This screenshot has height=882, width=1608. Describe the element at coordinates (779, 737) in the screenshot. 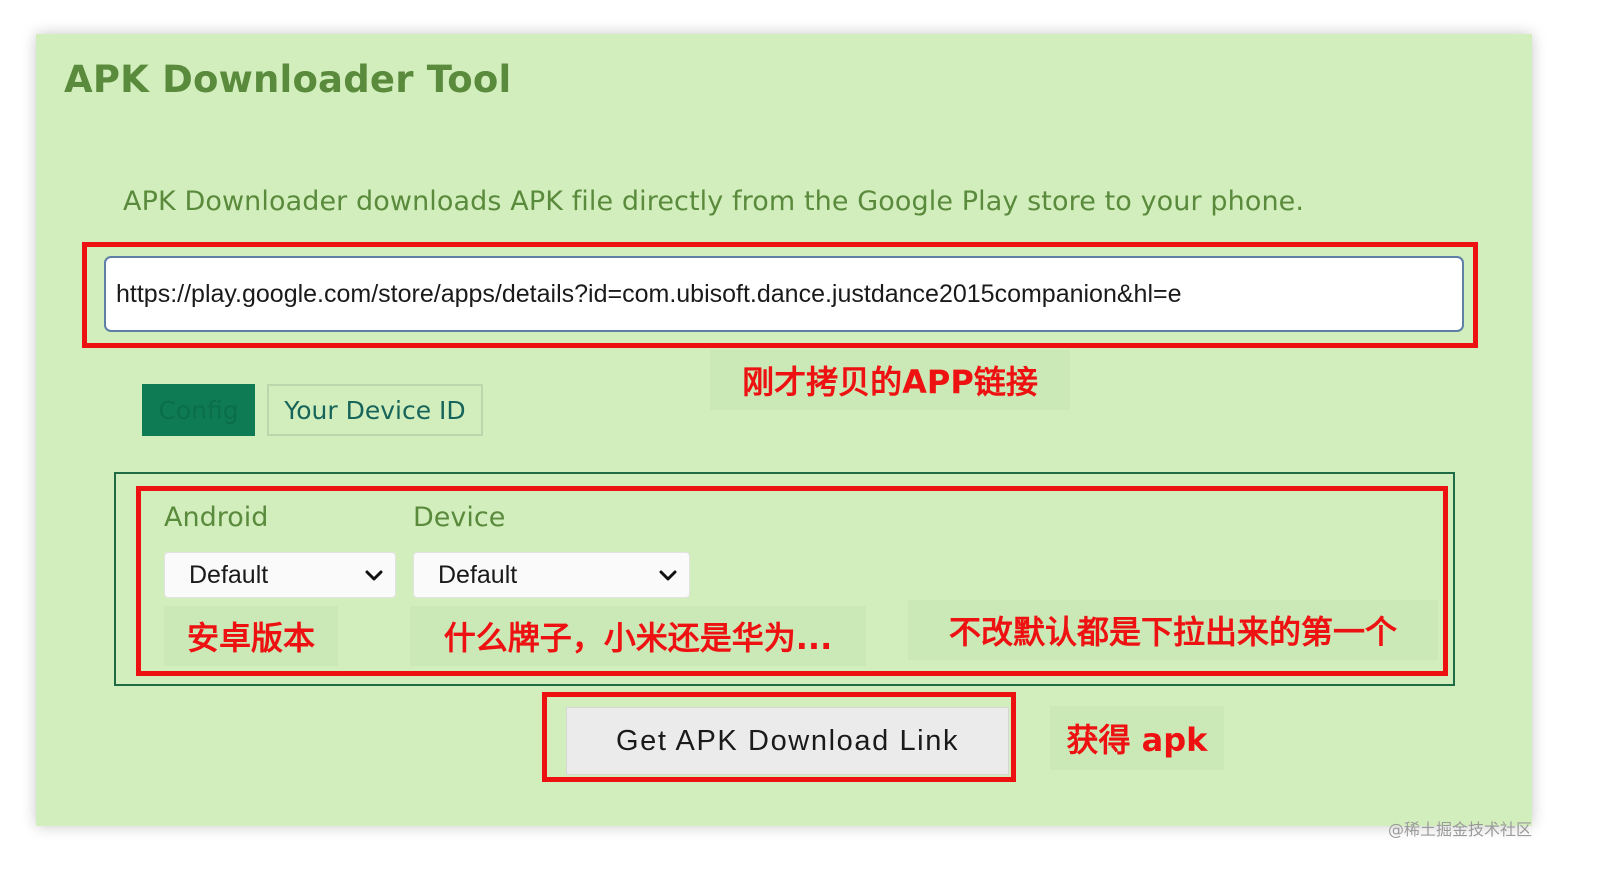

I see `button-highlight-box` at that location.